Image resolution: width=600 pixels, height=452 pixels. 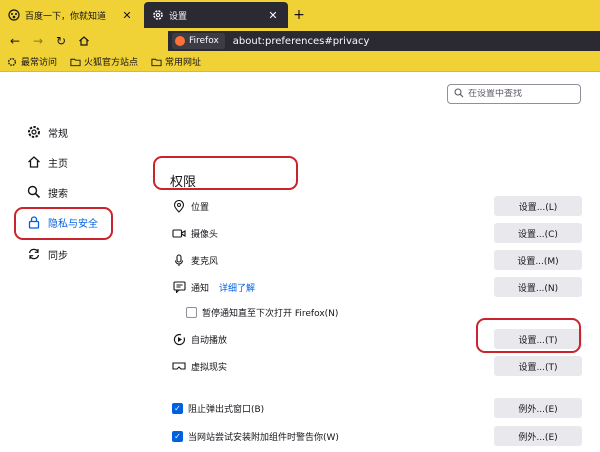 What do you see at coordinates (47, 192) in the screenshot?
I see `category-search: 搜索` at bounding box center [47, 192].